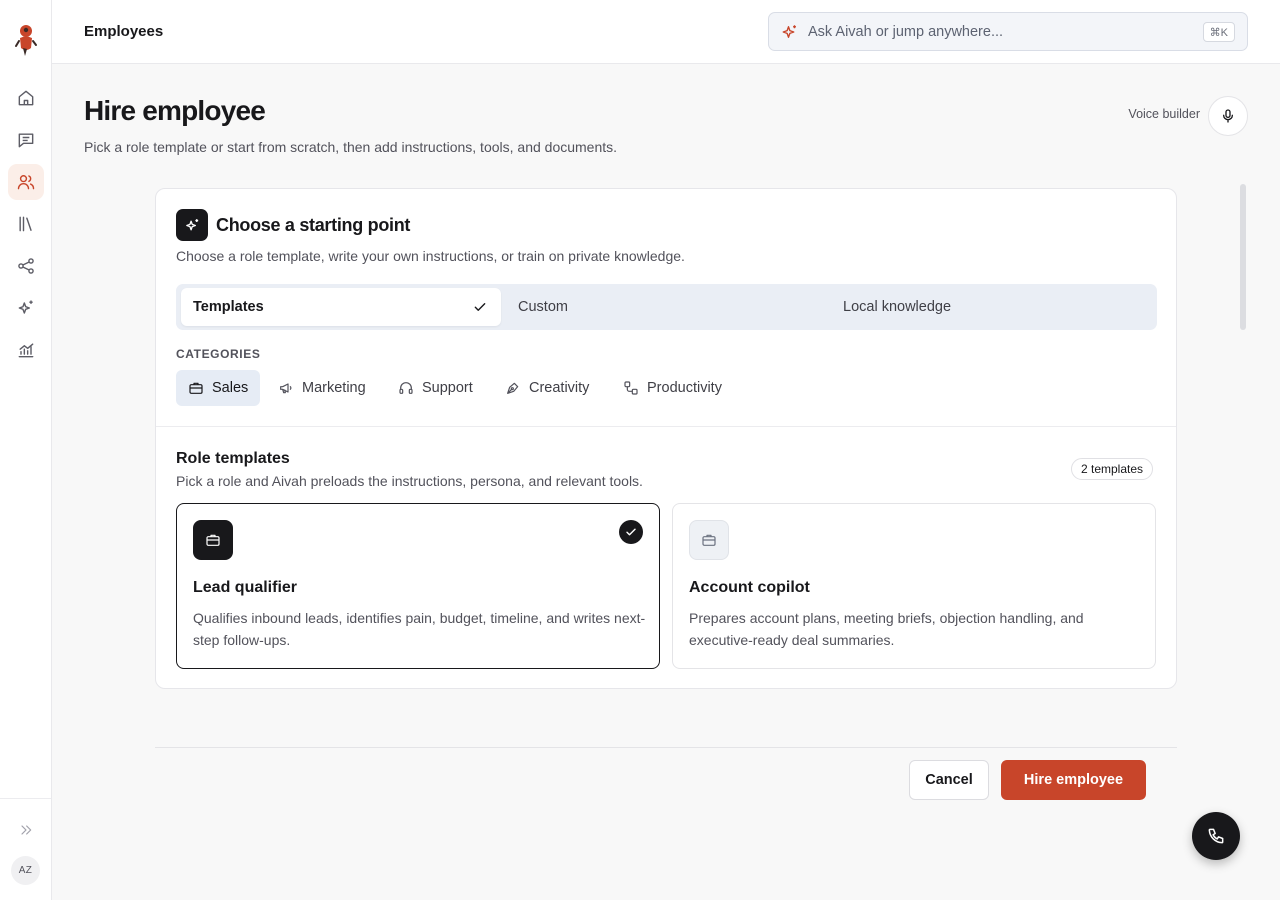 This screenshot has width=1280, height=900. Describe the element at coordinates (1218, 32) in the screenshot. I see `shortcut-badge: ⌘K` at that location.